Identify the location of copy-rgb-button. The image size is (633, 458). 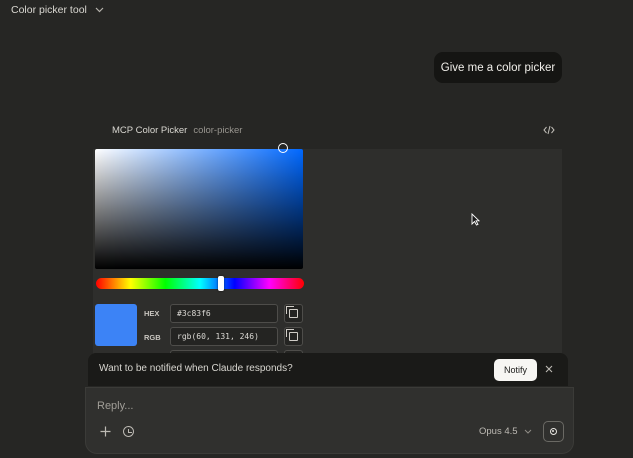
(293, 336).